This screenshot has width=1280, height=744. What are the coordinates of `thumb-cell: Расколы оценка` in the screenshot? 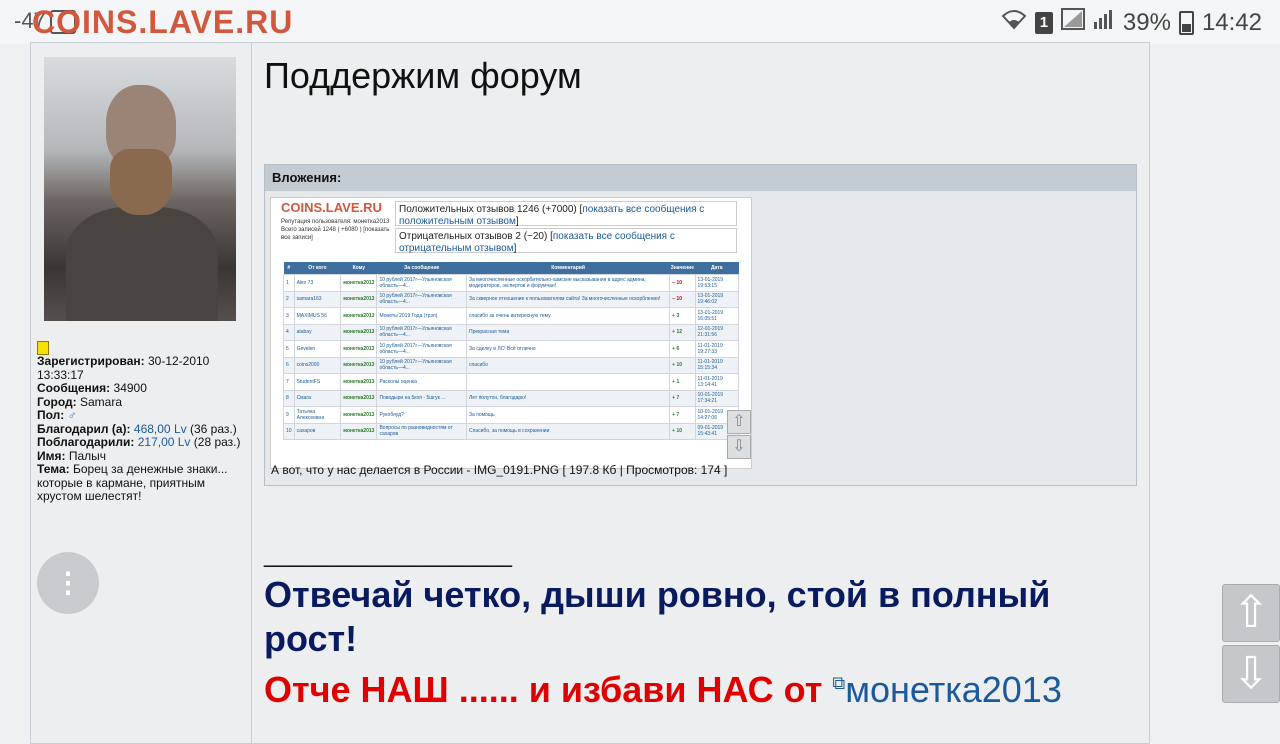 It's located at (421, 382).